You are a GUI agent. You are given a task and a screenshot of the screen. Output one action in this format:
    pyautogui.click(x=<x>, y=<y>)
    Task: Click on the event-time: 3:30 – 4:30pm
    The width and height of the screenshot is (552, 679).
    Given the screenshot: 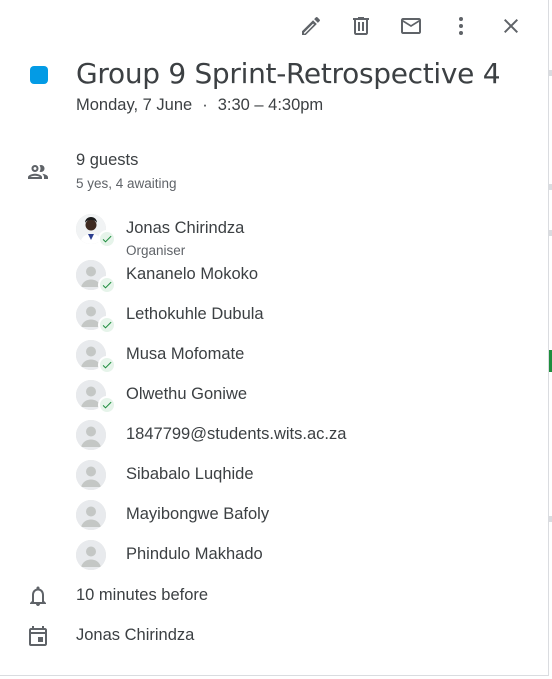 What is the action you would take?
    pyautogui.click(x=270, y=105)
    